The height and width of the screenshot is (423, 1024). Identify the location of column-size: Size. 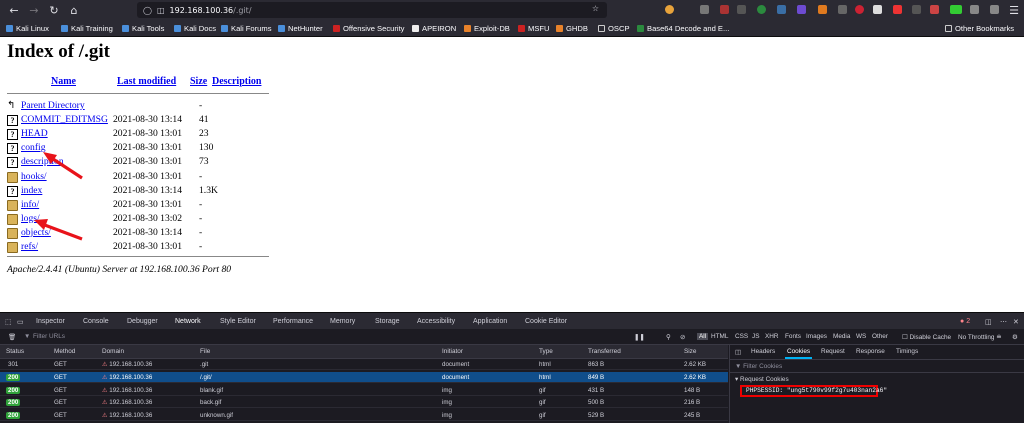
(690, 351).